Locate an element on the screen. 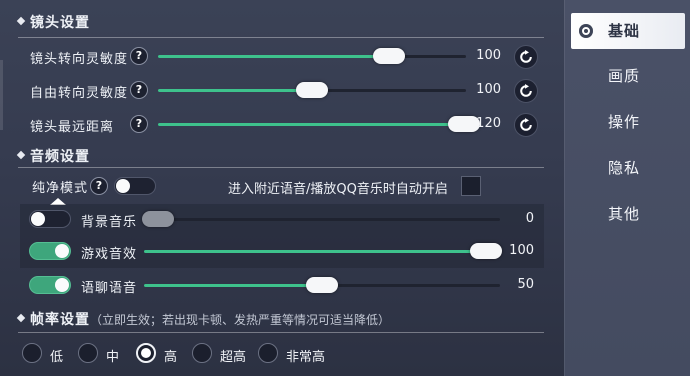 The image size is (690, 376). sidebar-item-4: 其他 is located at coordinates (627, 214).